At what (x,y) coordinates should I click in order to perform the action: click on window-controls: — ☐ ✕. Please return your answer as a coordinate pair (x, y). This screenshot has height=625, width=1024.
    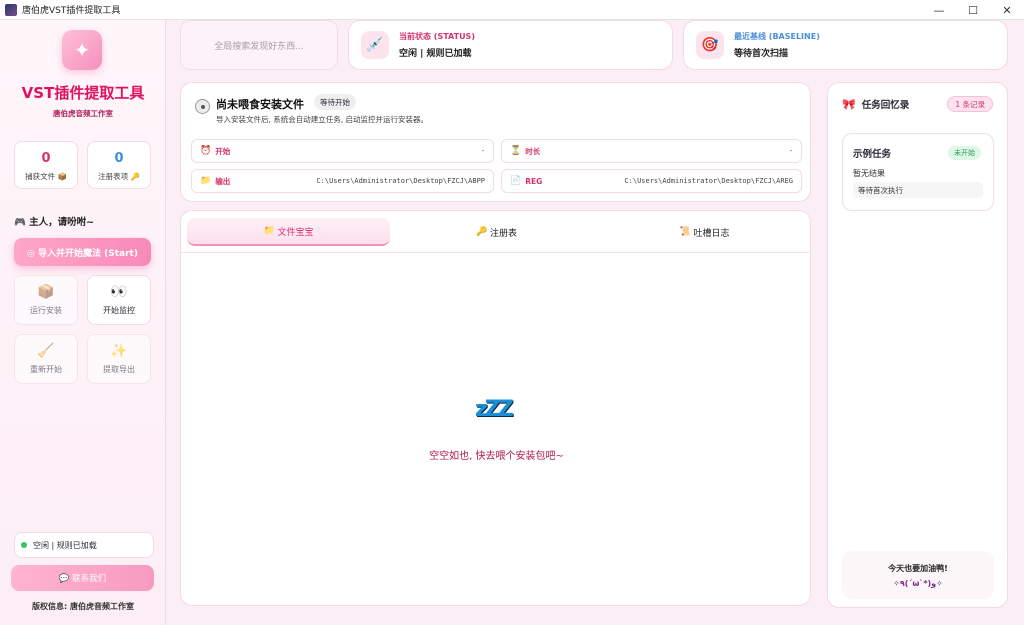
    Looking at the image, I should click on (973, 10).